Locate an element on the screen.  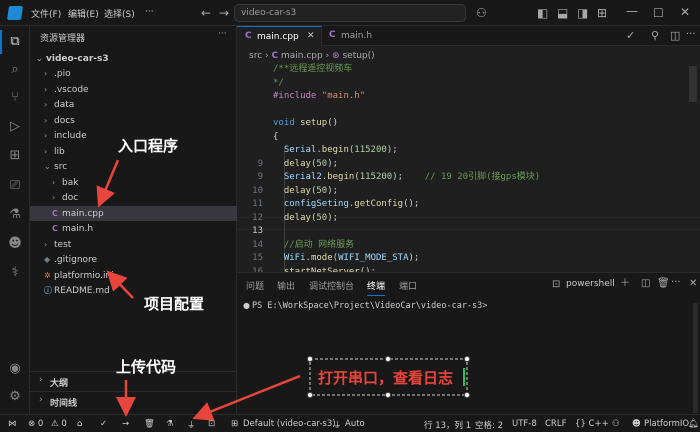
annotation-config: 项目配置 is located at coordinates (174, 304).